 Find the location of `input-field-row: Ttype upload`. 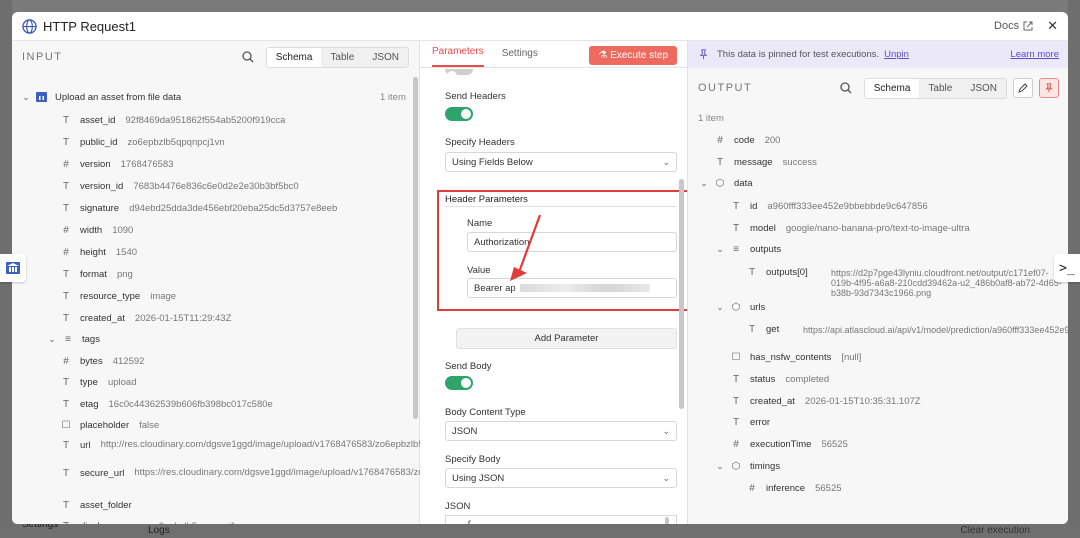

input-field-row: Ttype upload is located at coordinates (98, 383).